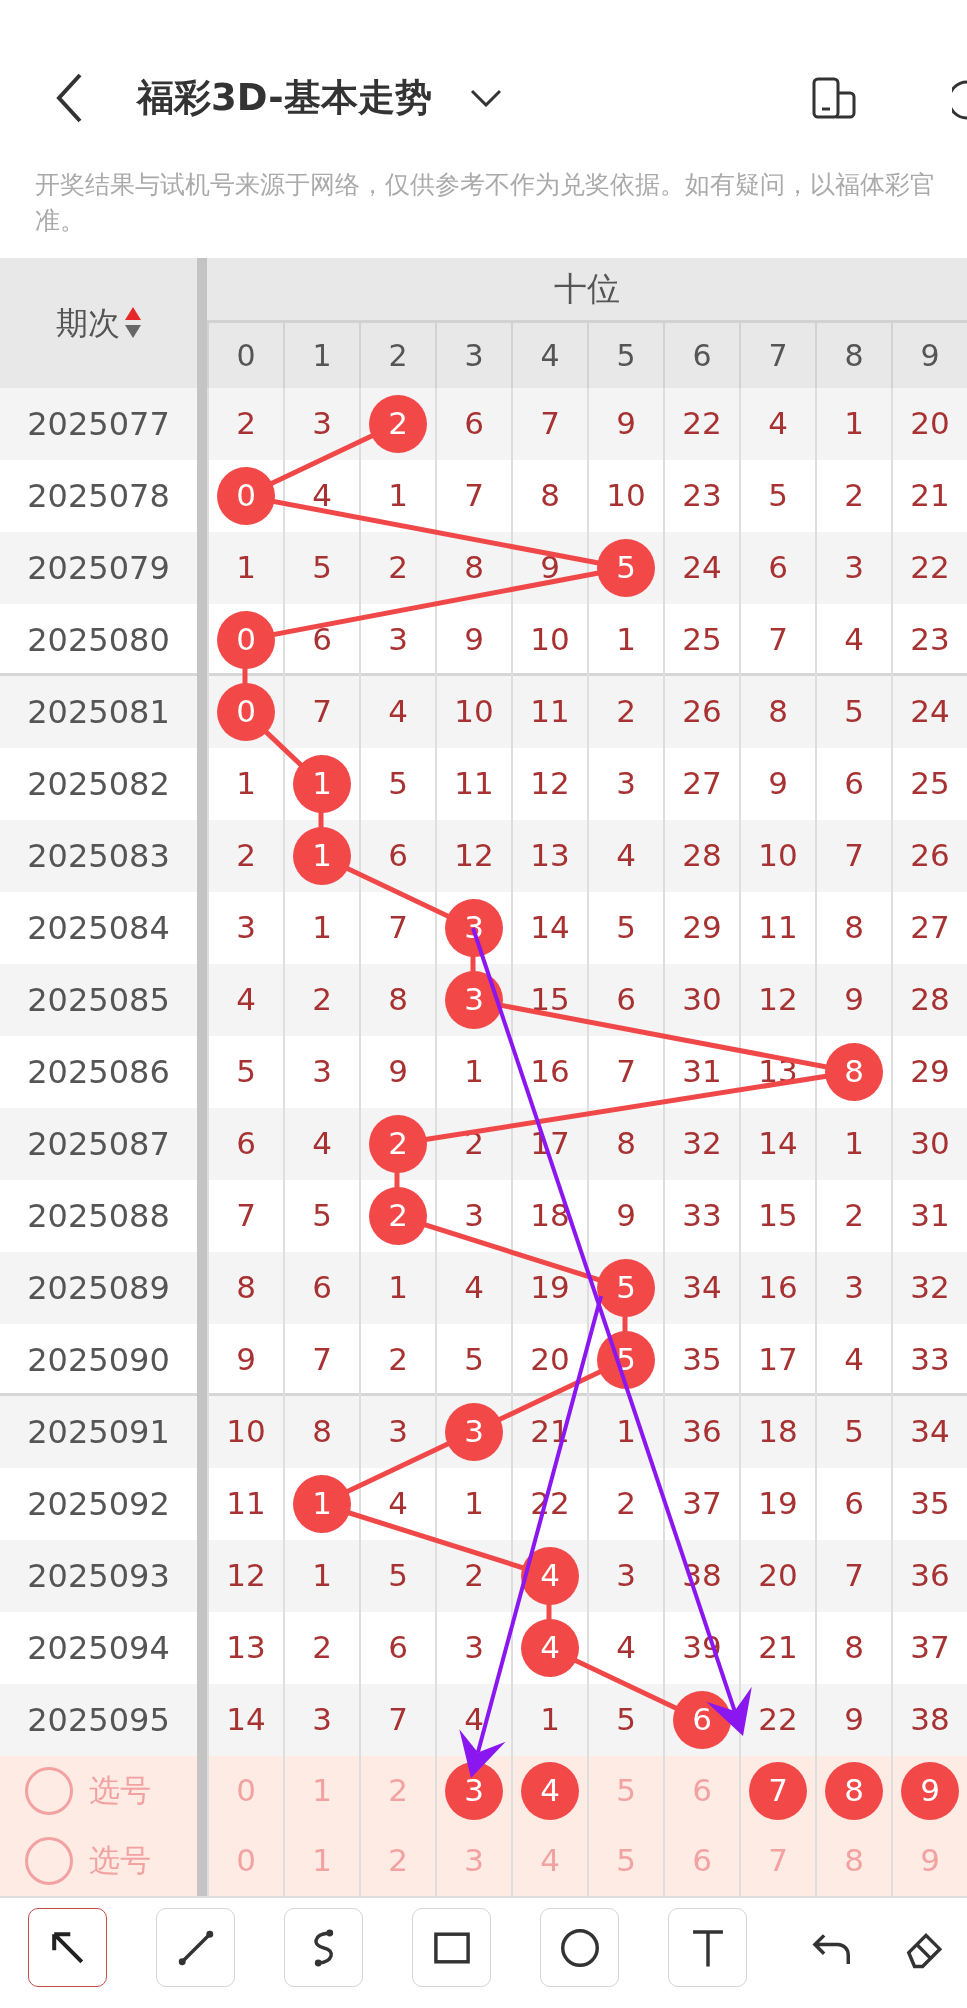 This screenshot has width=967, height=2008. What do you see at coordinates (930, 1860) in the screenshot?
I see `number-option: 9` at bounding box center [930, 1860].